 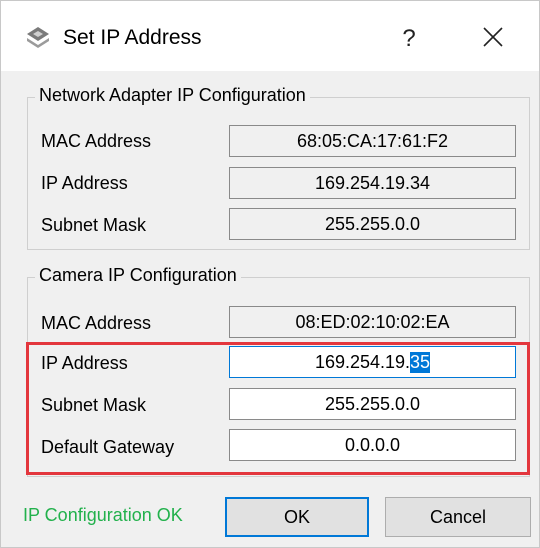 I want to click on ok-button: OK, so click(x=297, y=517).